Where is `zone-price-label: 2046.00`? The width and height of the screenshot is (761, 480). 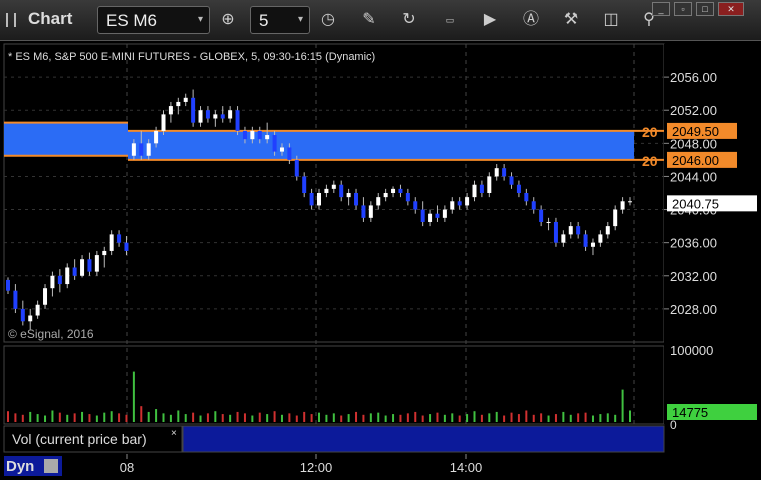
zone-price-label: 2046.00 is located at coordinates (695, 160).